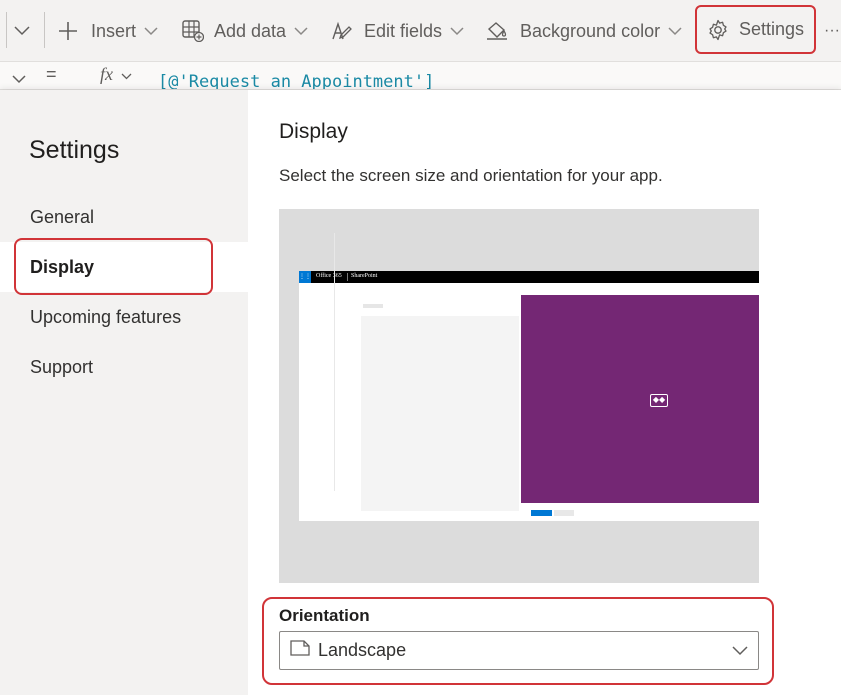 The width and height of the screenshot is (841, 695). Describe the element at coordinates (124, 217) in the screenshot. I see `nav-item-general: General` at that location.